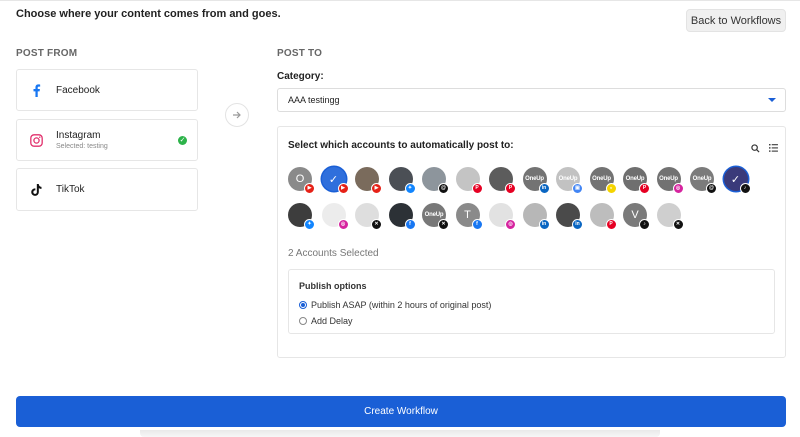 Image resolution: width=800 pixels, height=437 pixels. Describe the element at coordinates (300, 53) in the screenshot. I see `post-to-title: POST TO` at that location.